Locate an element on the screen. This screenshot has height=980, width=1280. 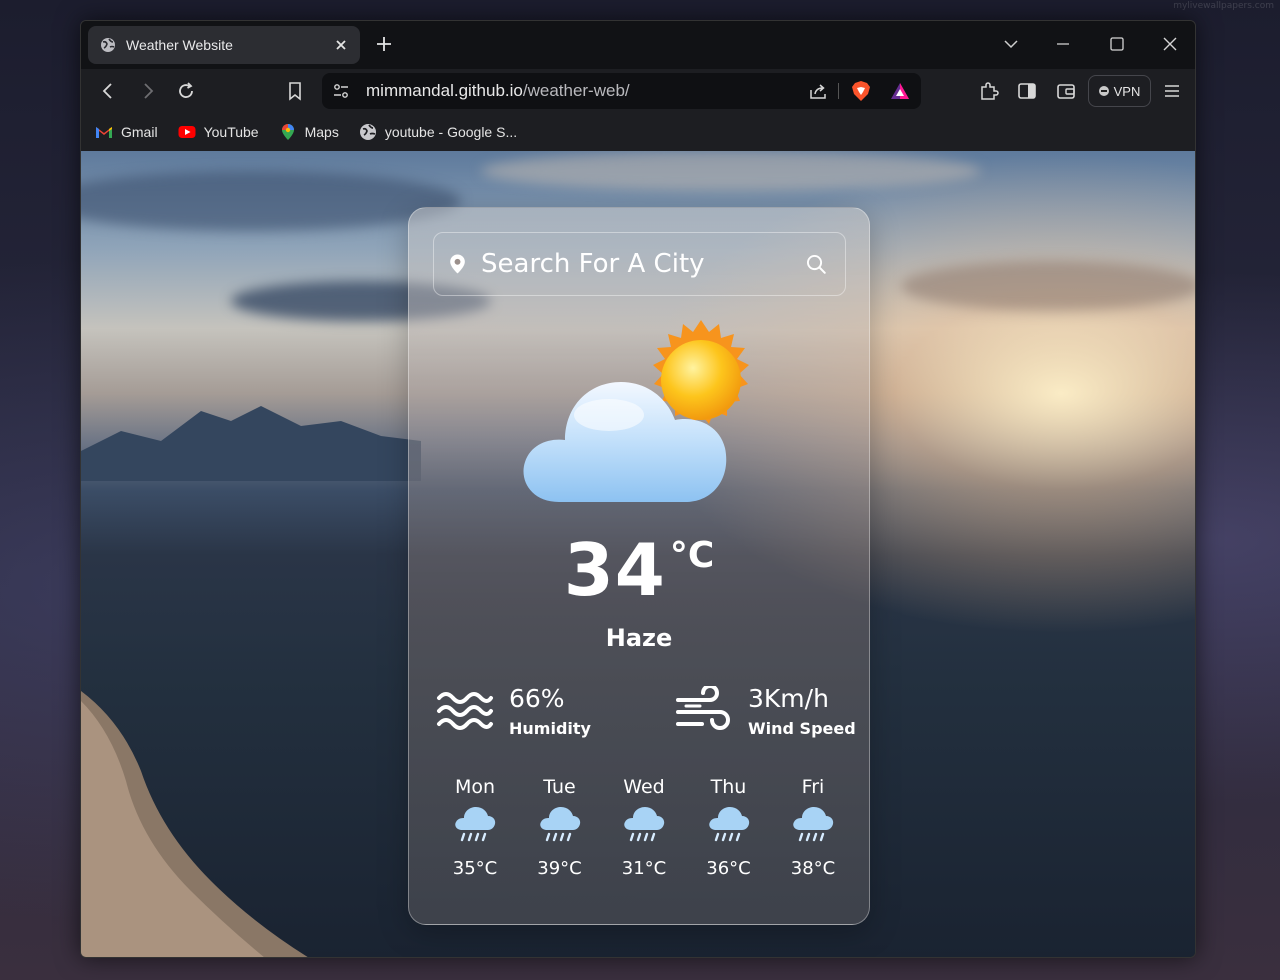
city-search-box is located at coordinates (639, 264).